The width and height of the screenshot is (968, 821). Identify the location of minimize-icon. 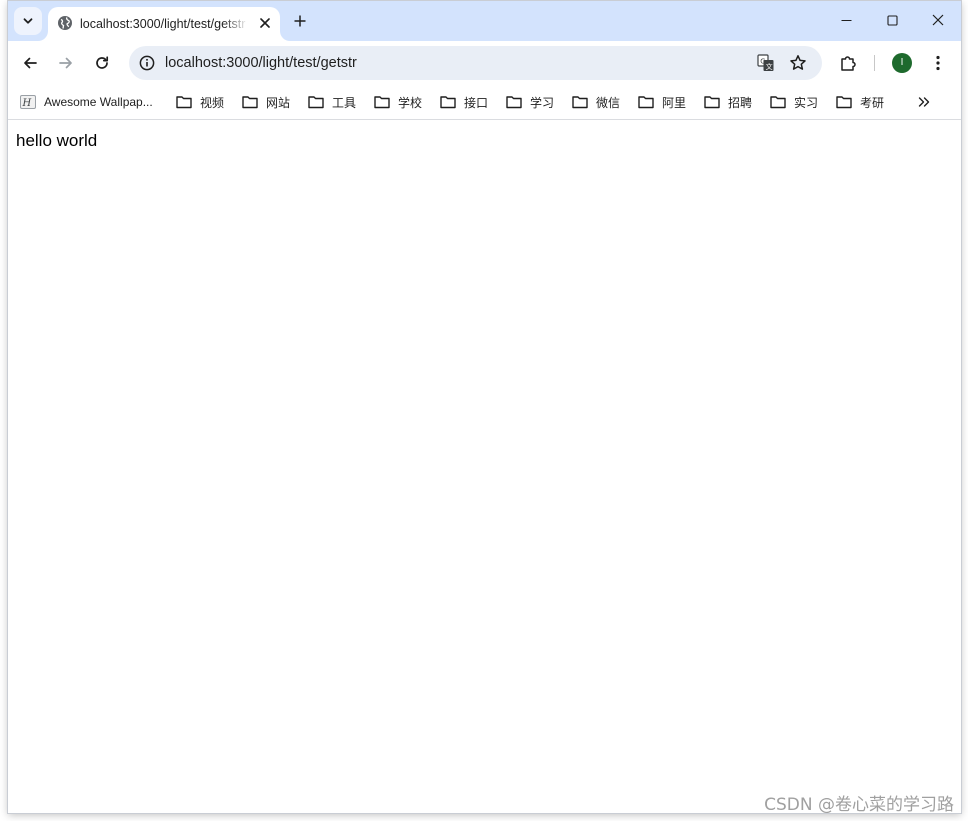
(846, 20).